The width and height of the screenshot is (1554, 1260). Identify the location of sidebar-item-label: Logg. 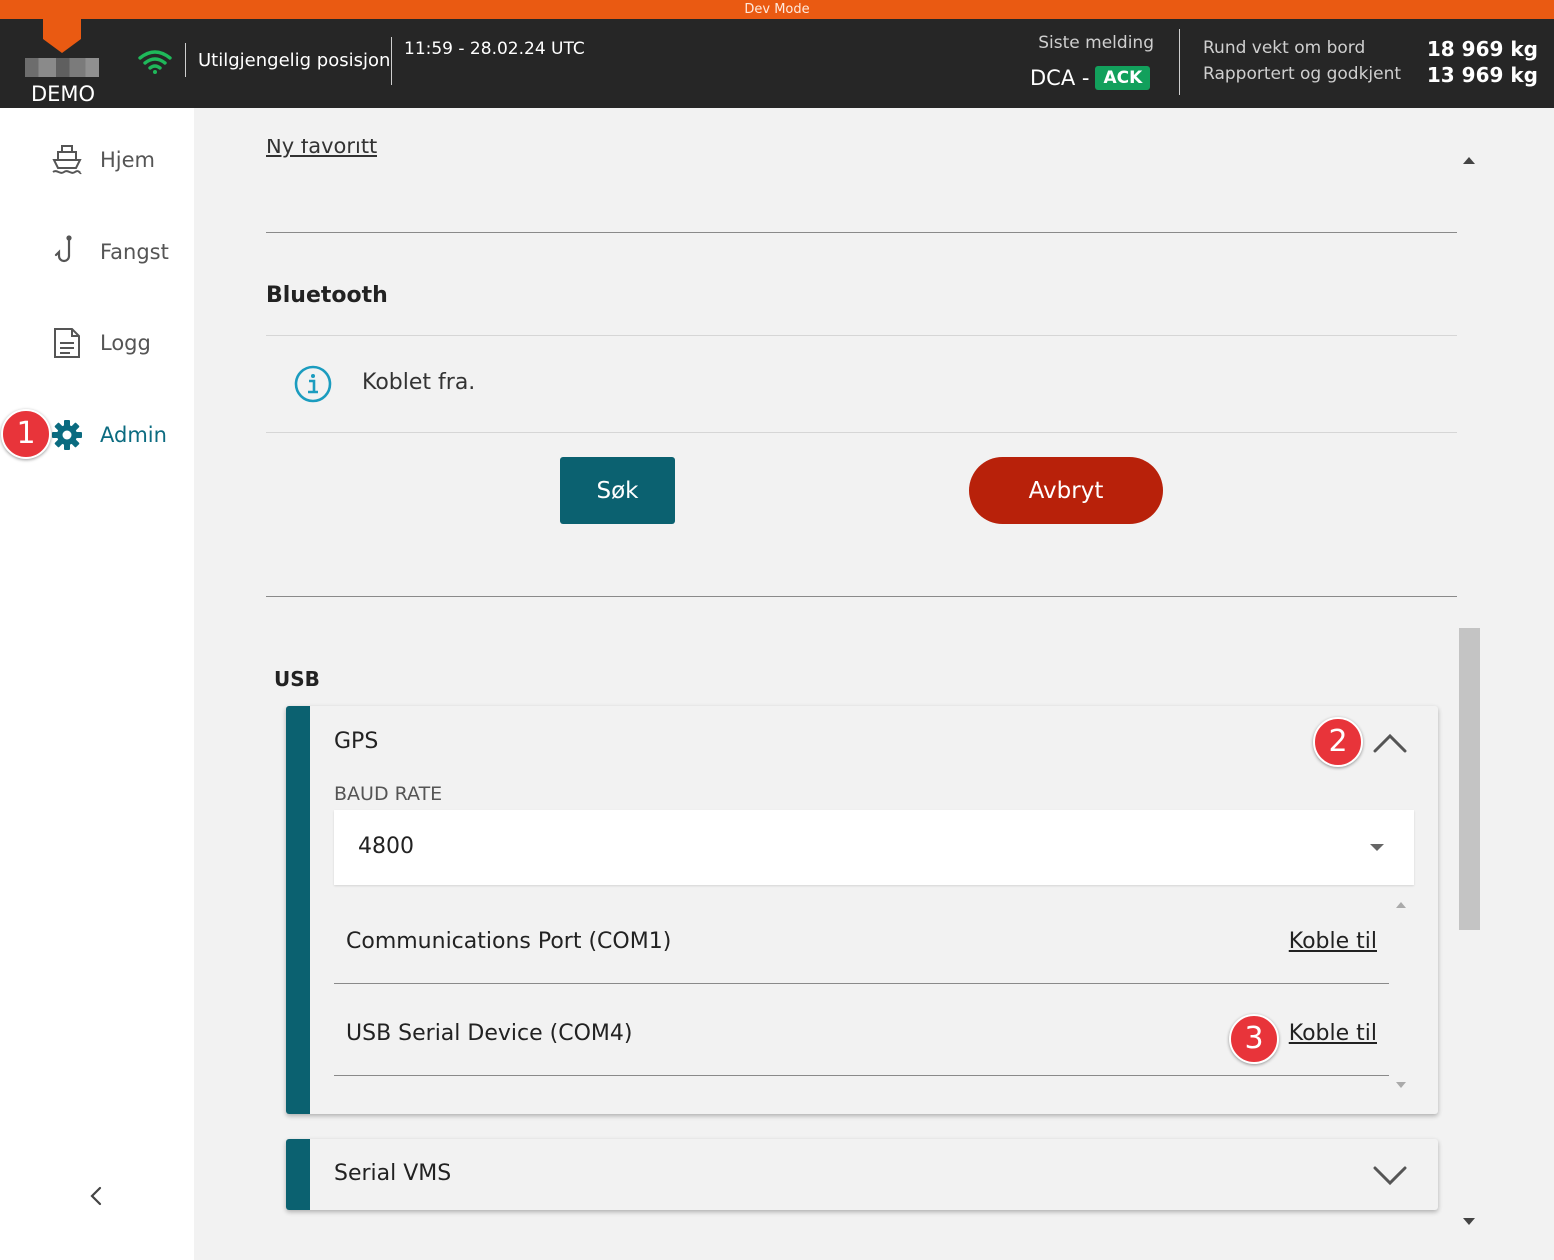
(125, 343).